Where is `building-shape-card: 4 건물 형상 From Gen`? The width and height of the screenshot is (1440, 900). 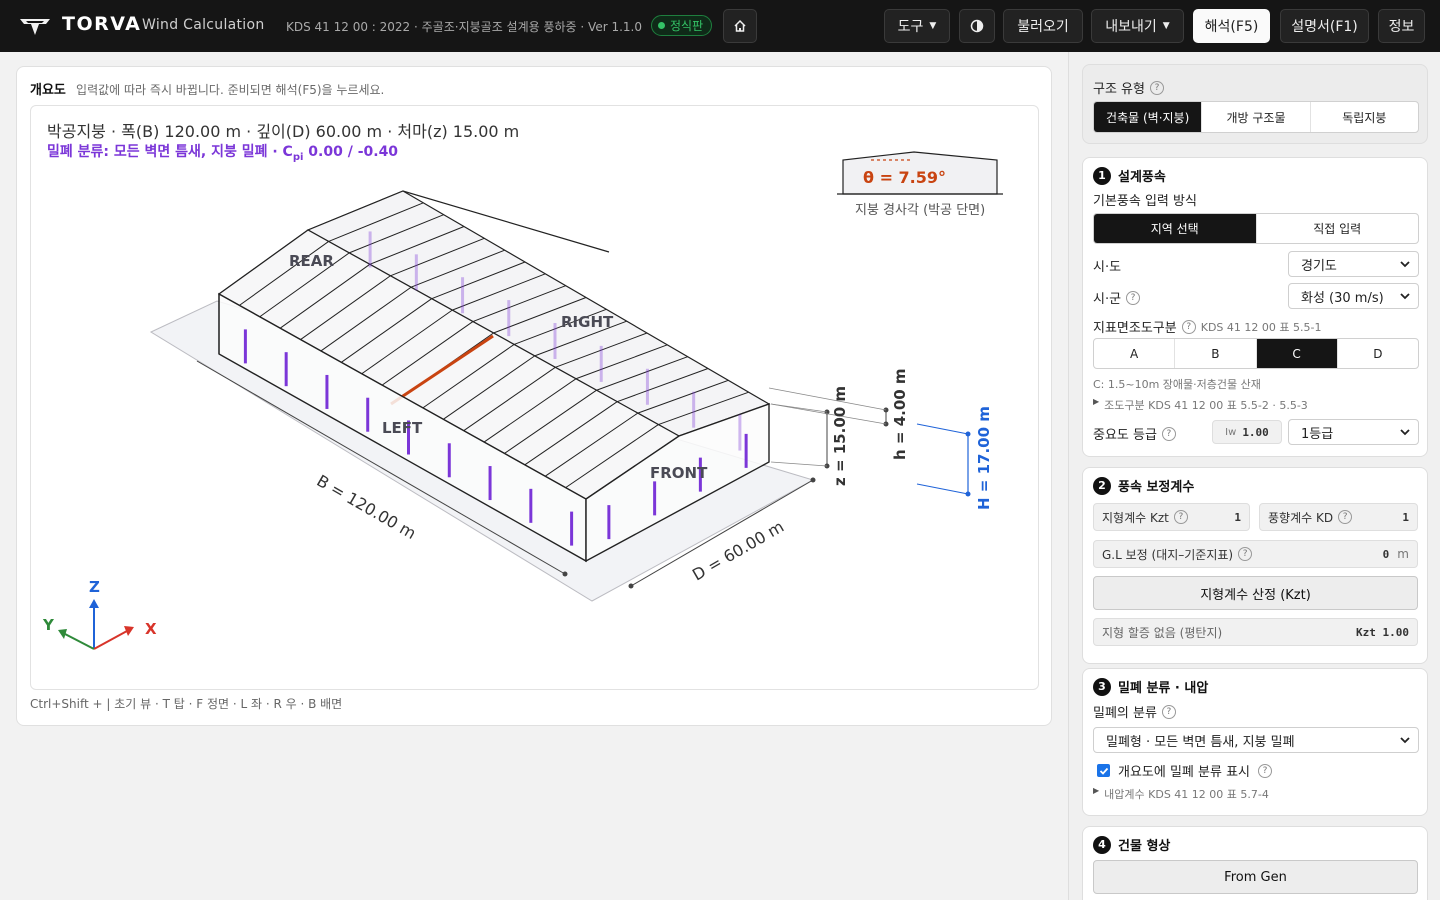
building-shape-card: 4 건물 형상 From Gen is located at coordinates (1255, 863).